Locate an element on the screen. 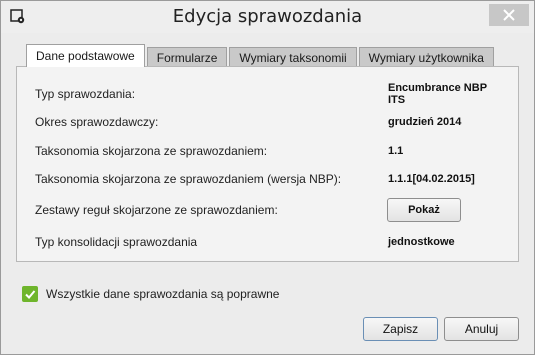 The width and height of the screenshot is (535, 355). tab-formularze: Formularze is located at coordinates (187, 57).